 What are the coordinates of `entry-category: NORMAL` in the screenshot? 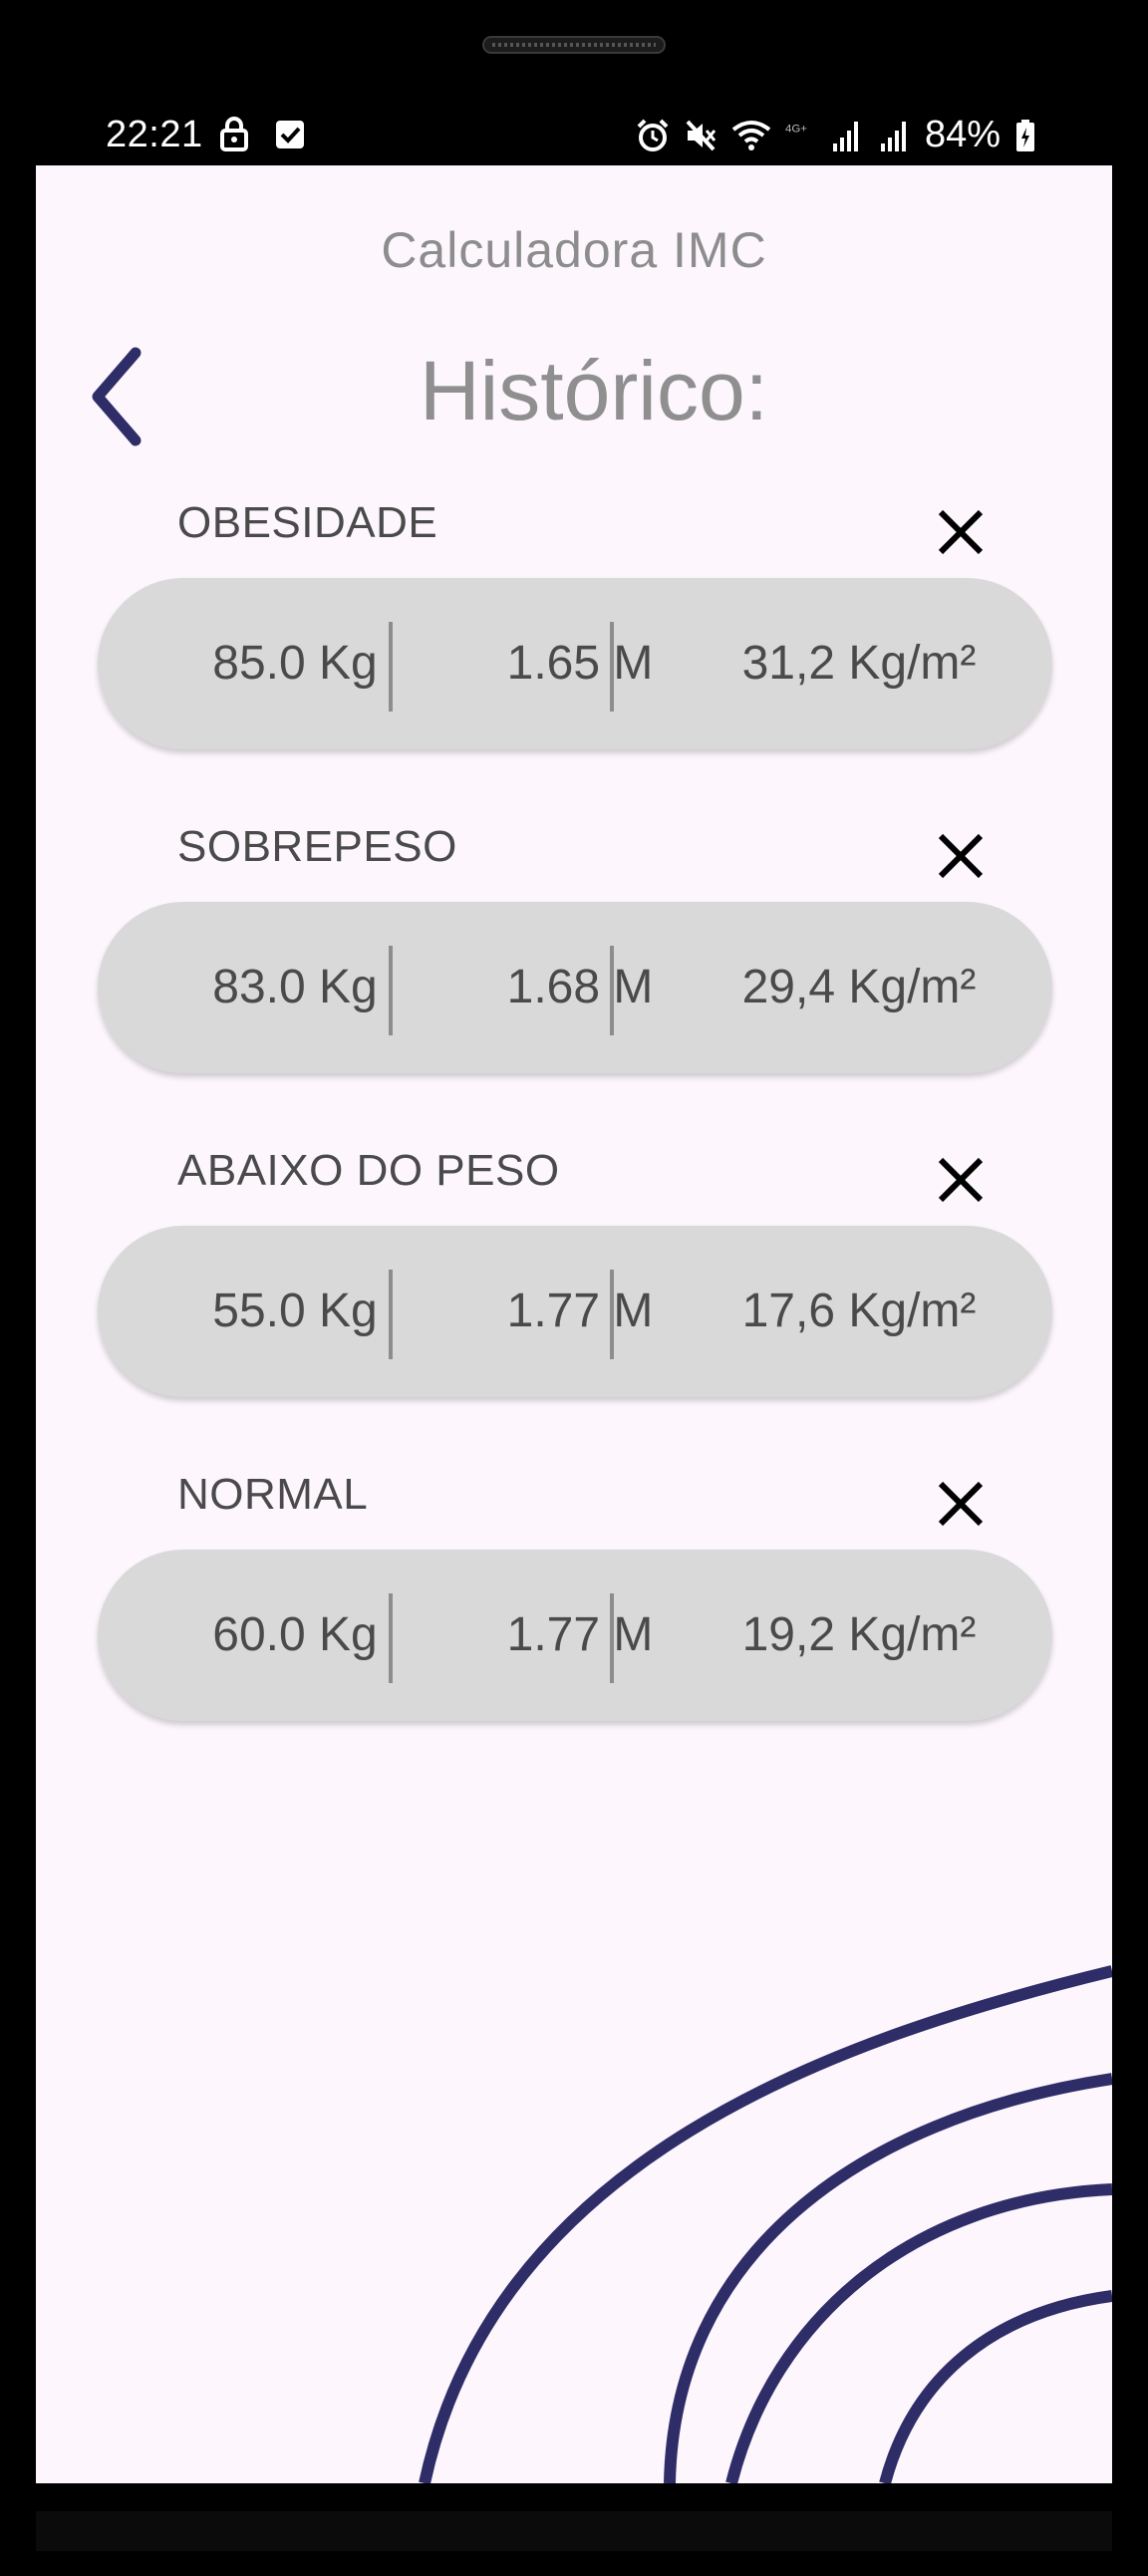 It's located at (273, 1494).